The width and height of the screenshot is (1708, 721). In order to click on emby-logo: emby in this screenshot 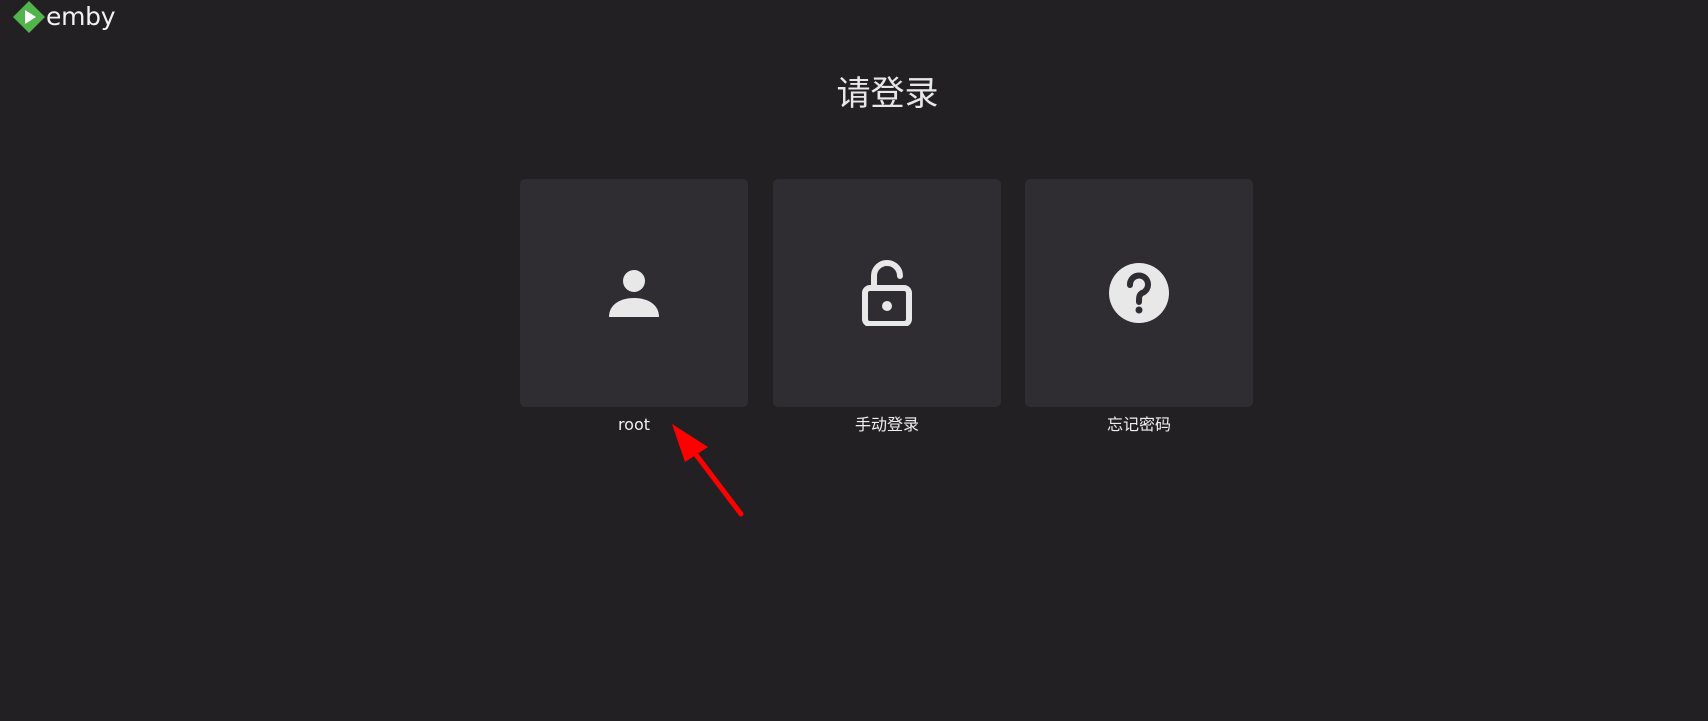, I will do `click(64, 17)`.